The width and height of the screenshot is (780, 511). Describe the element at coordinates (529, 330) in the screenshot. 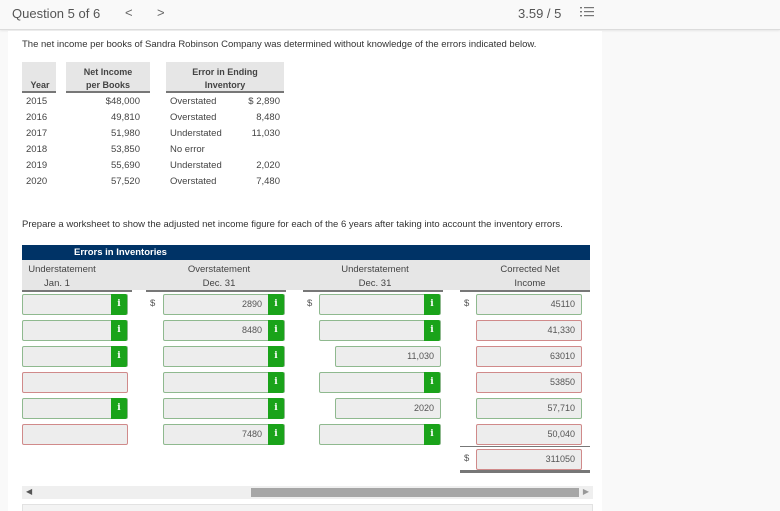

I see `corrected-net-income-input: 41,330` at that location.